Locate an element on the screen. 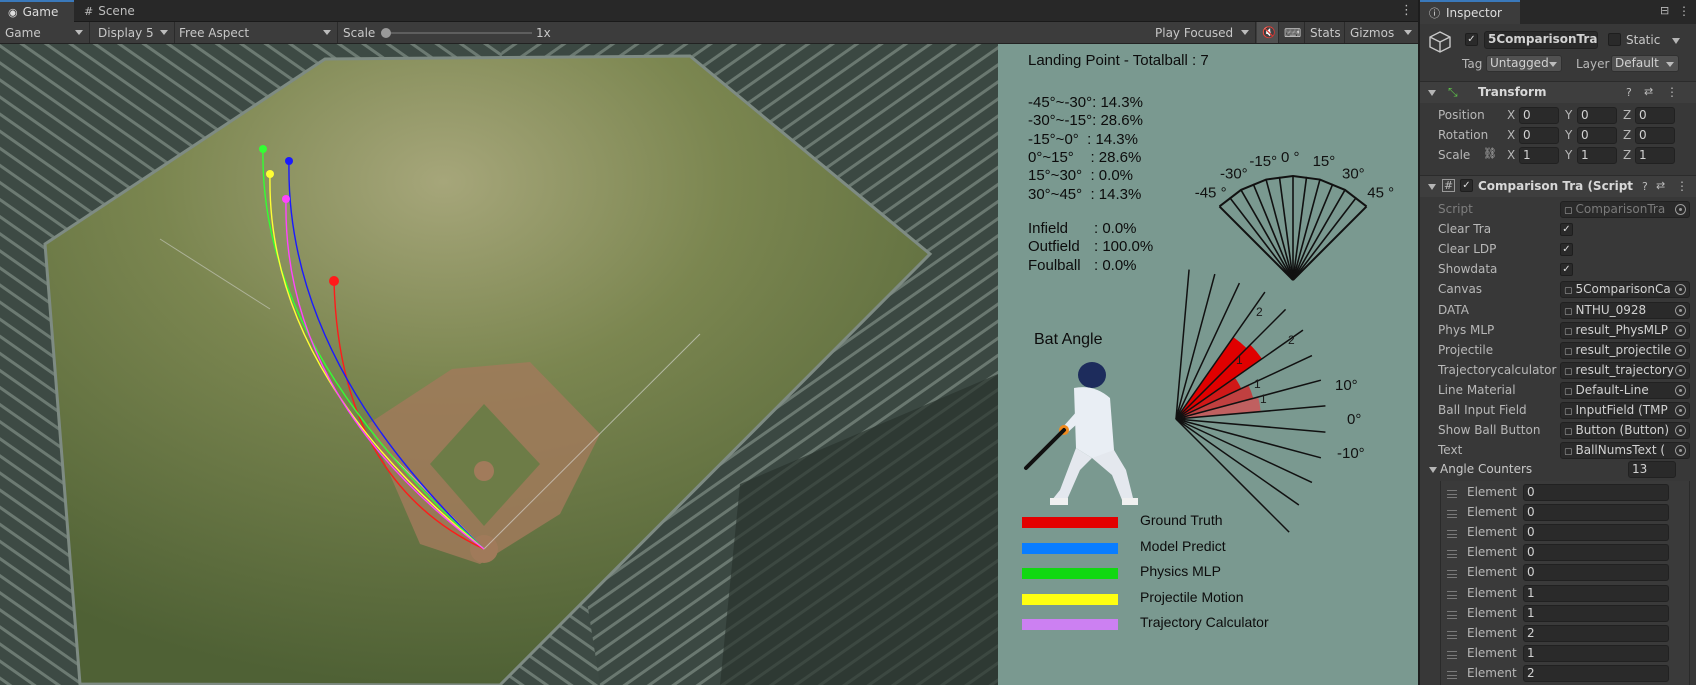 The height and width of the screenshot is (685, 1696). static-dropdown-icon is located at coordinates (1676, 41).